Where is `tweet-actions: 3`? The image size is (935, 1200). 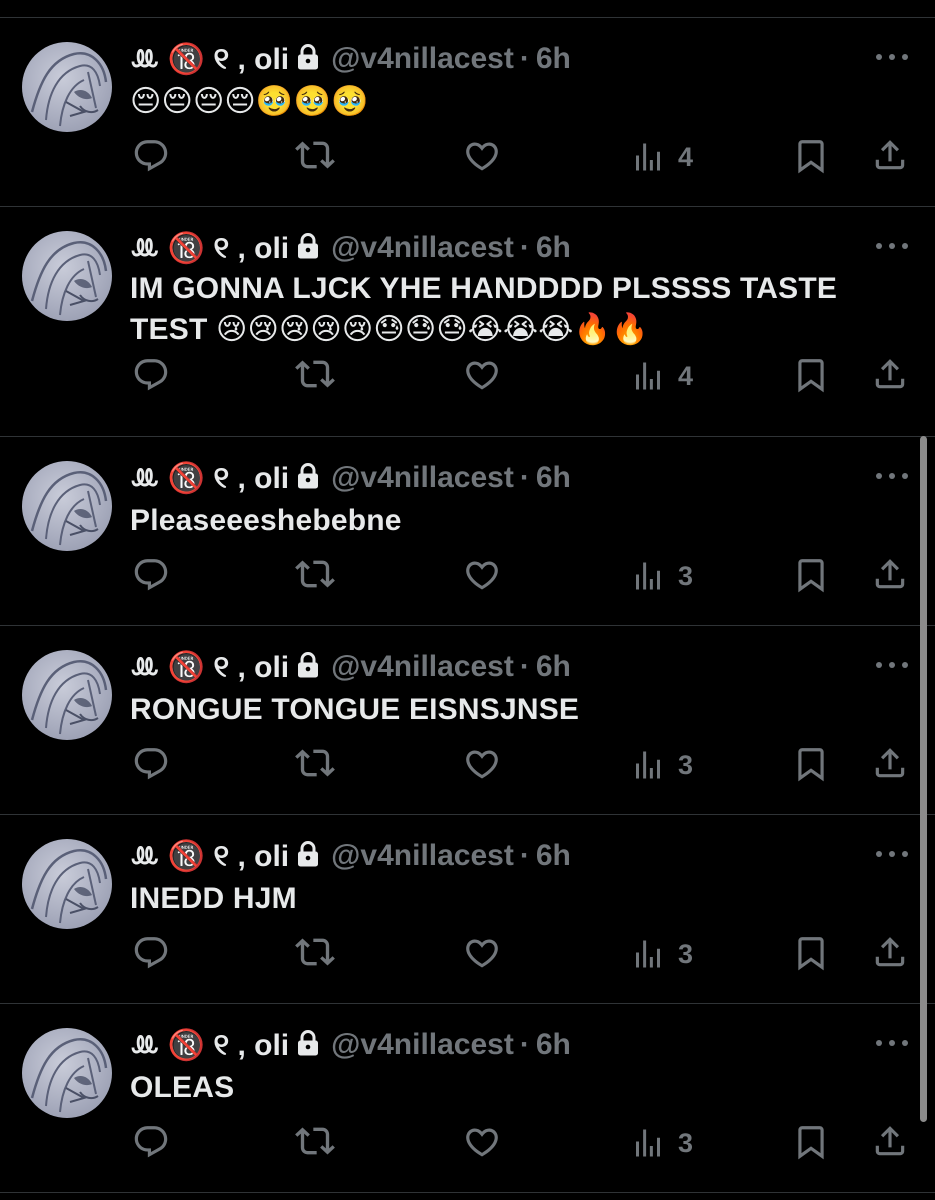
tweet-actions: 3 is located at coordinates (520, 574).